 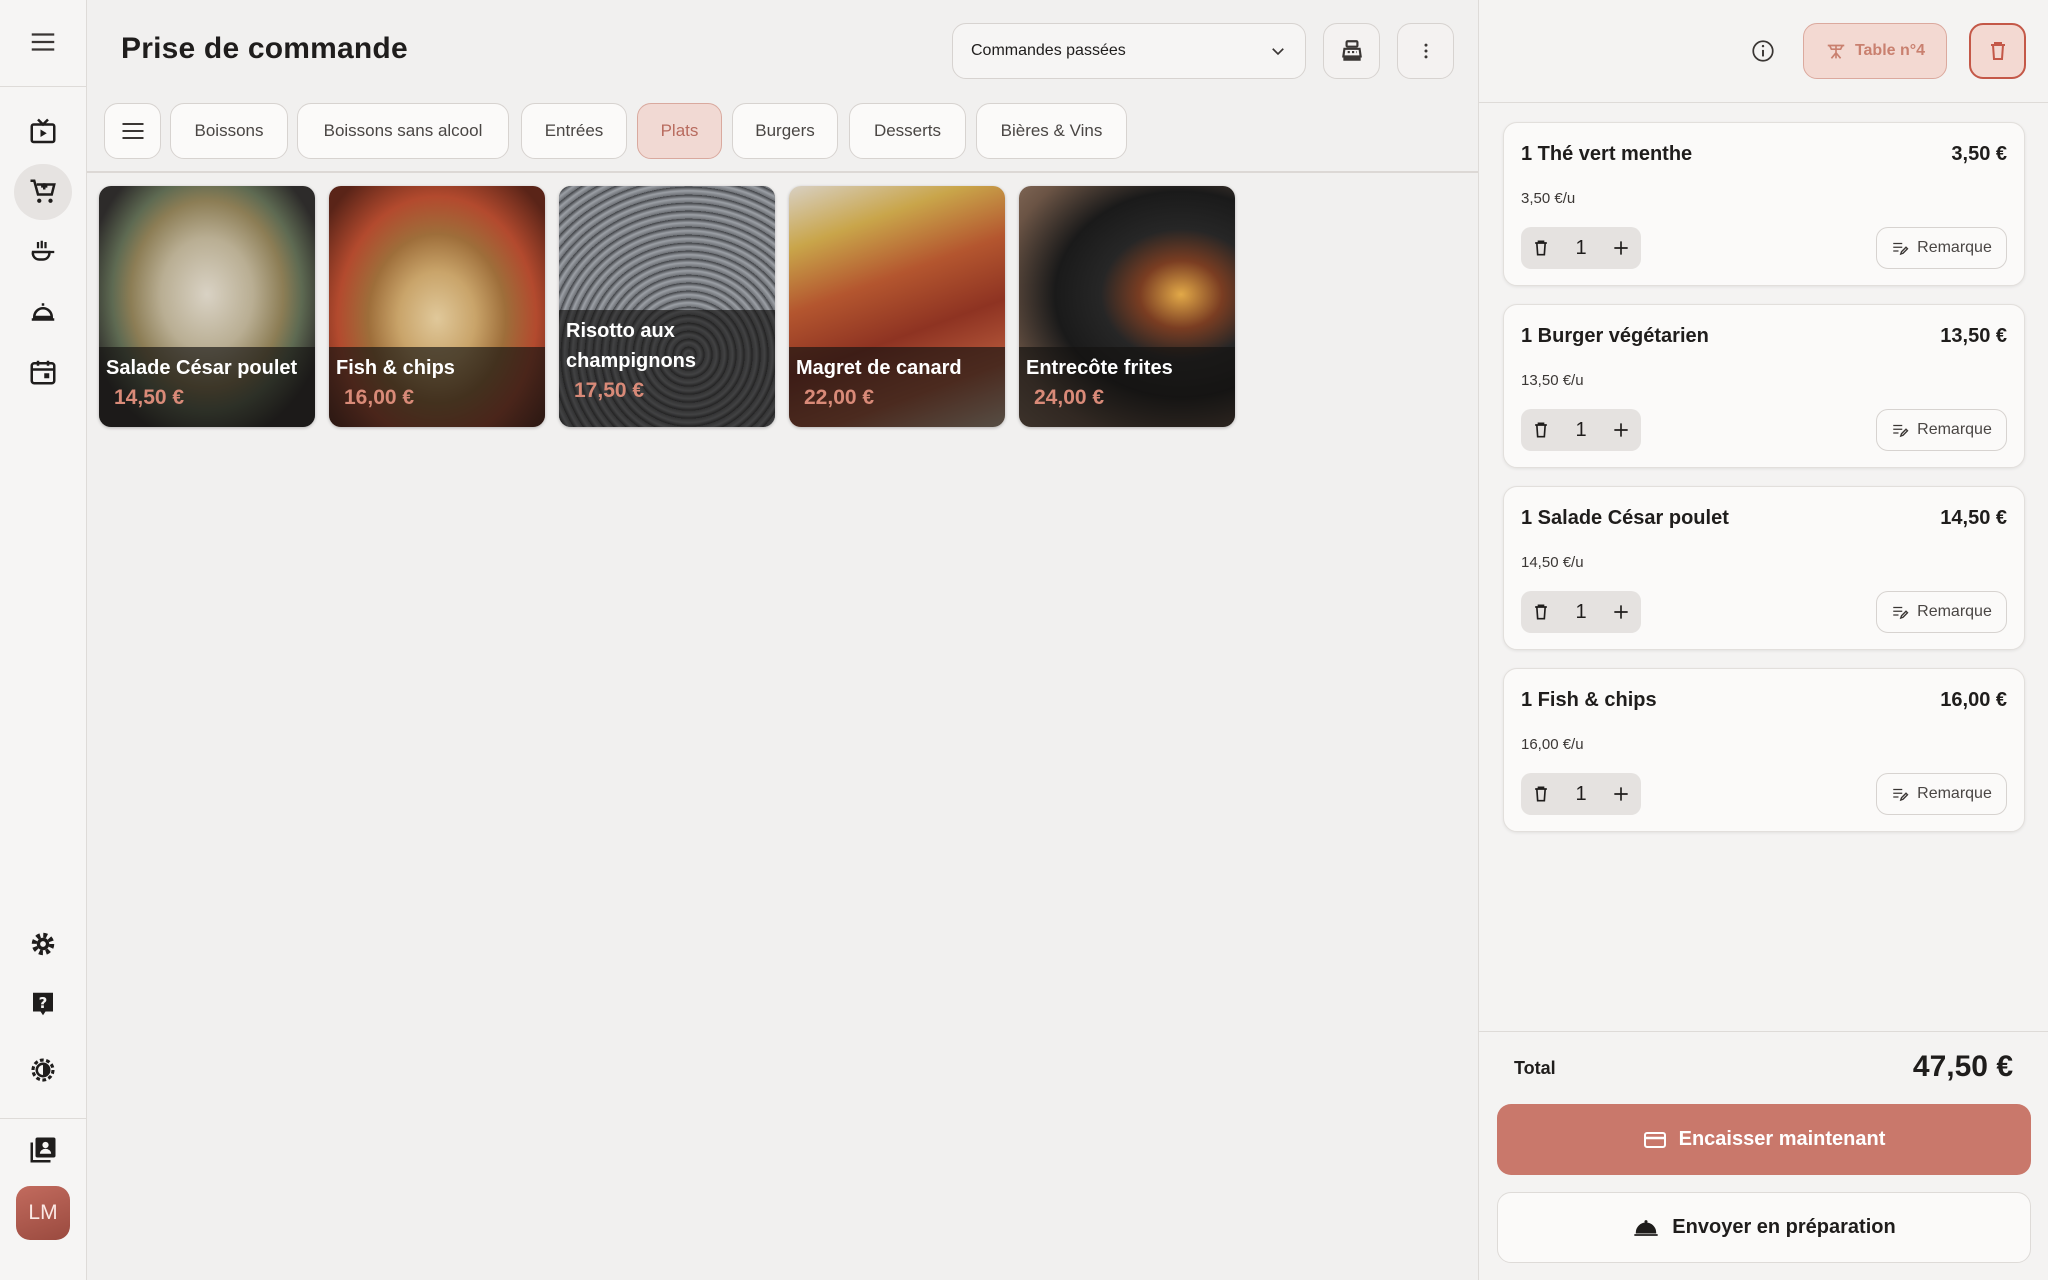 I want to click on navigation-rail: ? LM, so click(x=43, y=640).